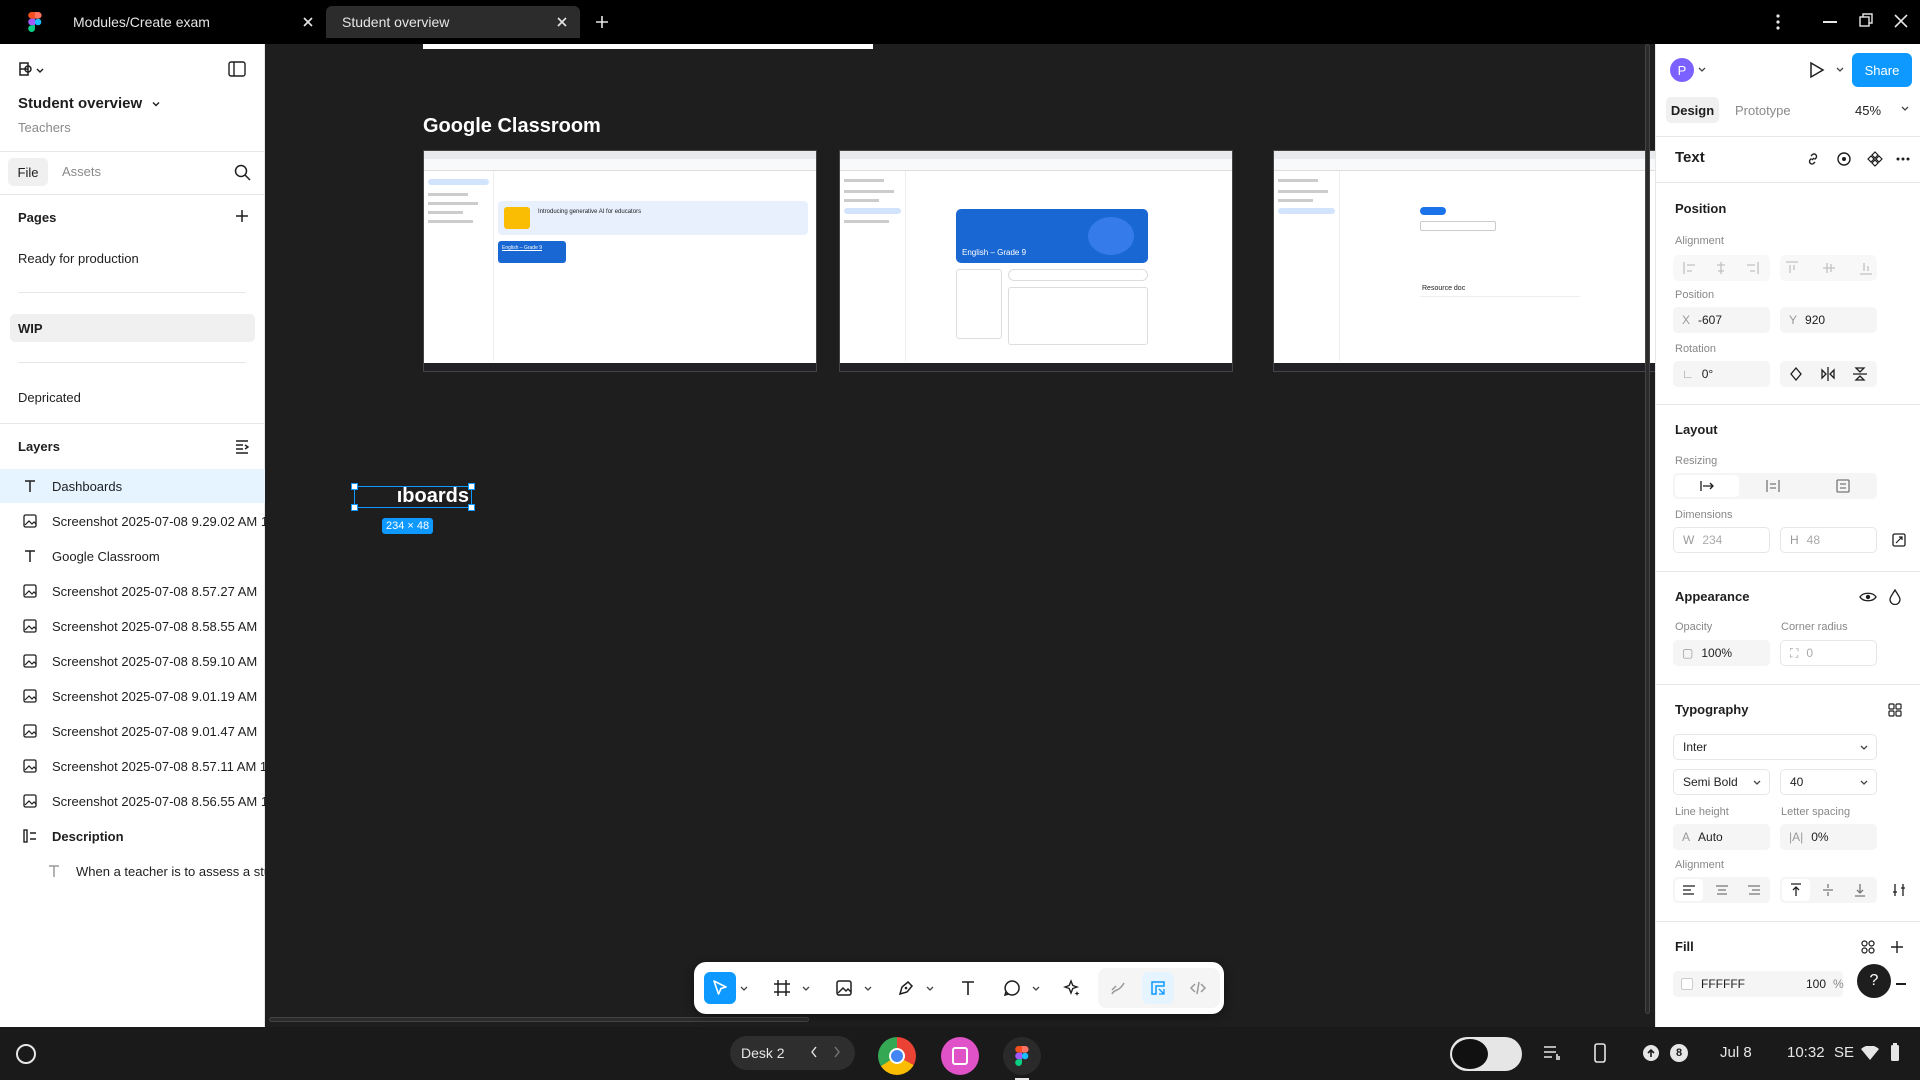 The image size is (1920, 1080). What do you see at coordinates (1860, 890) in the screenshot?
I see `align-bottom-icon` at bounding box center [1860, 890].